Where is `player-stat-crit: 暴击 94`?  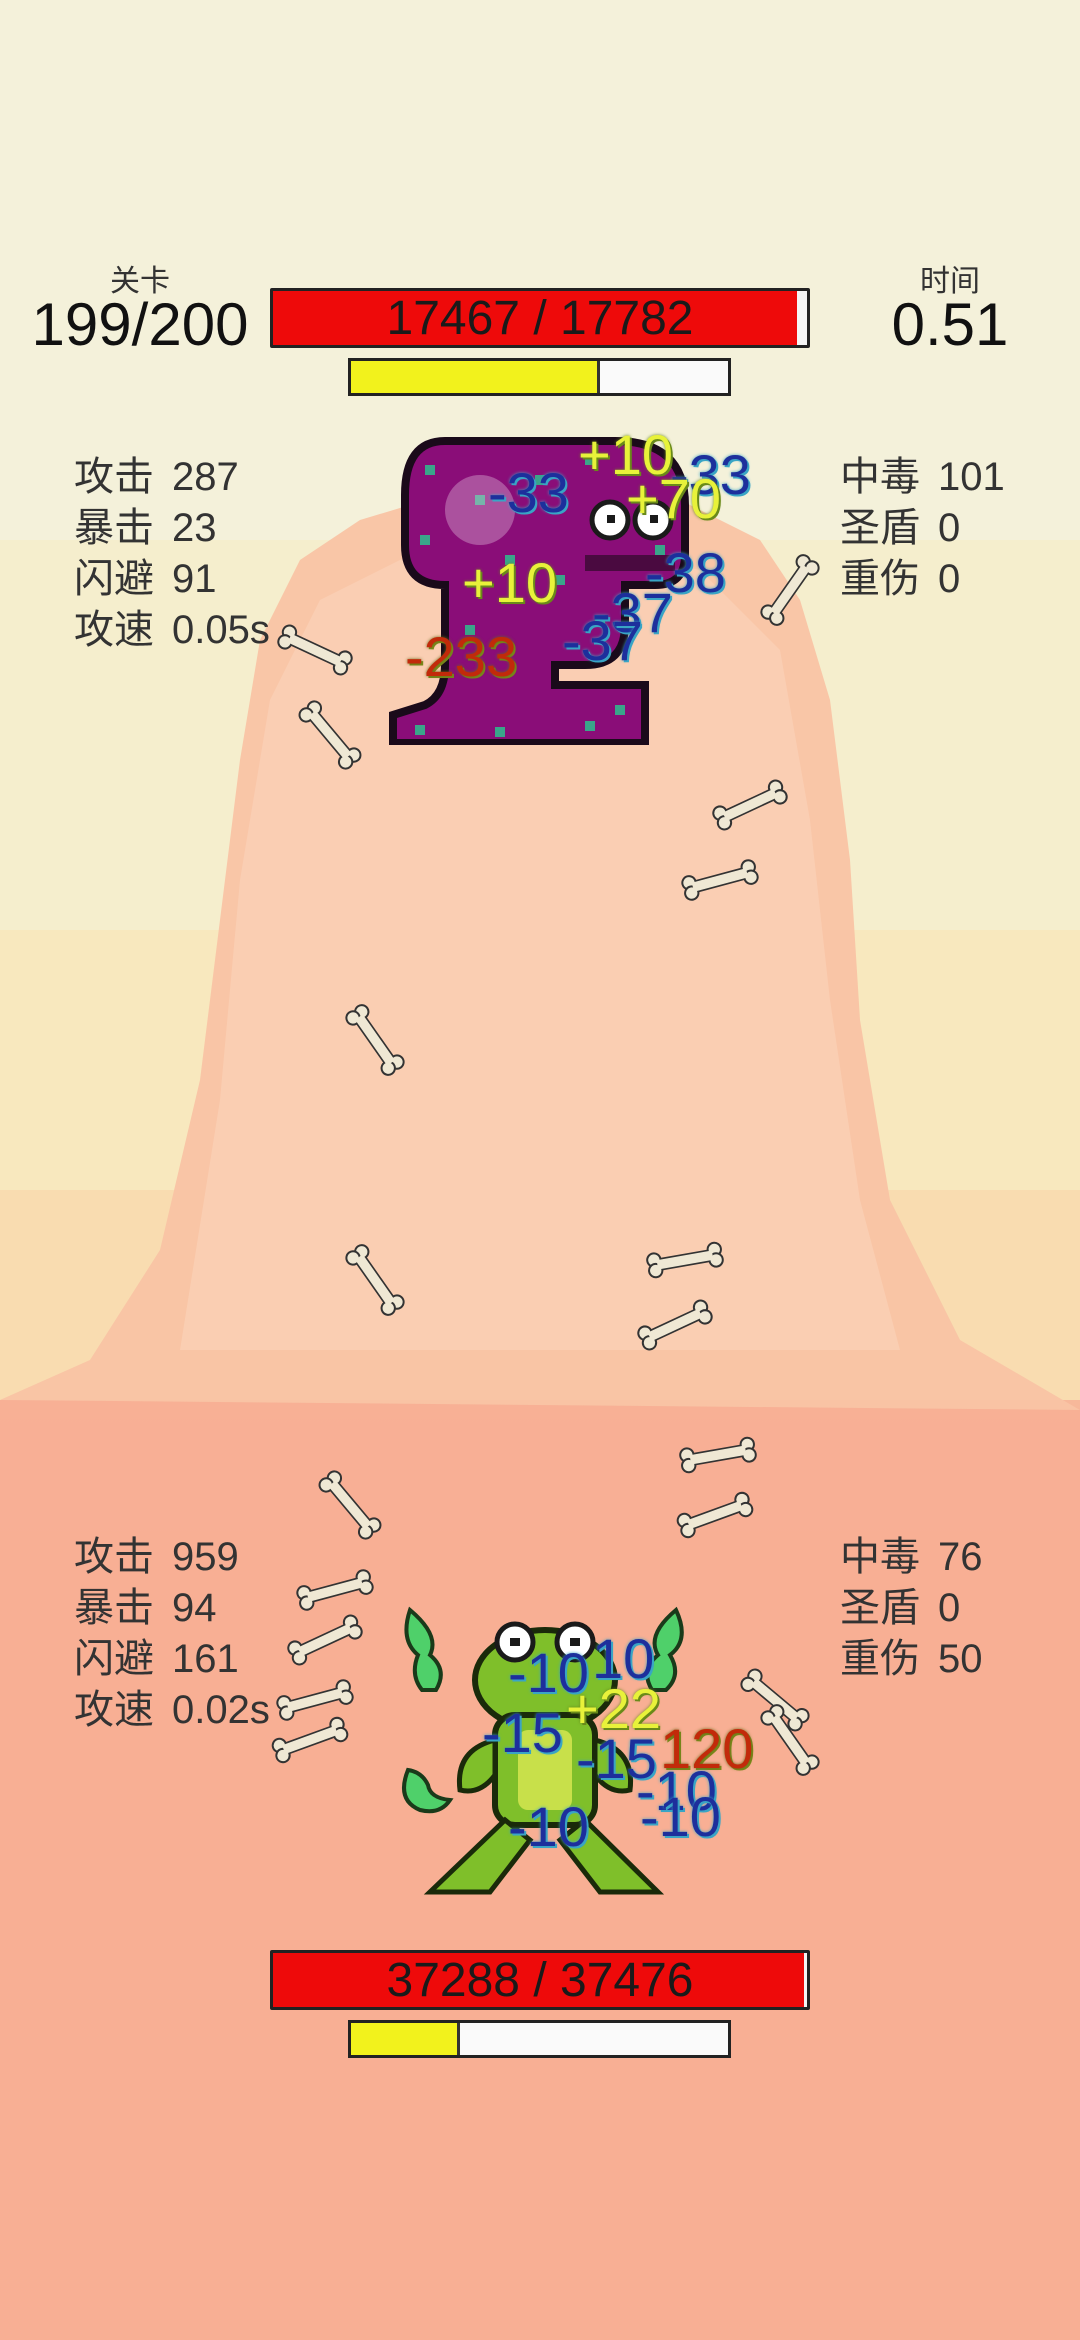 player-stat-crit: 暴击 94 is located at coordinates (172, 1608).